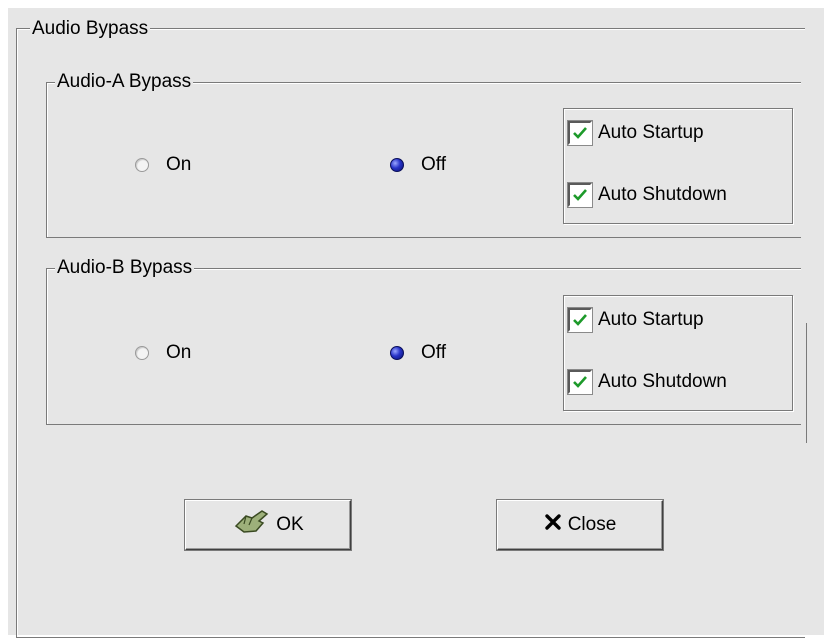 The height and width of the screenshot is (643, 832). I want to click on audio-a-auto-shutdown-checkbox: Auto Shutdown, so click(647, 195).